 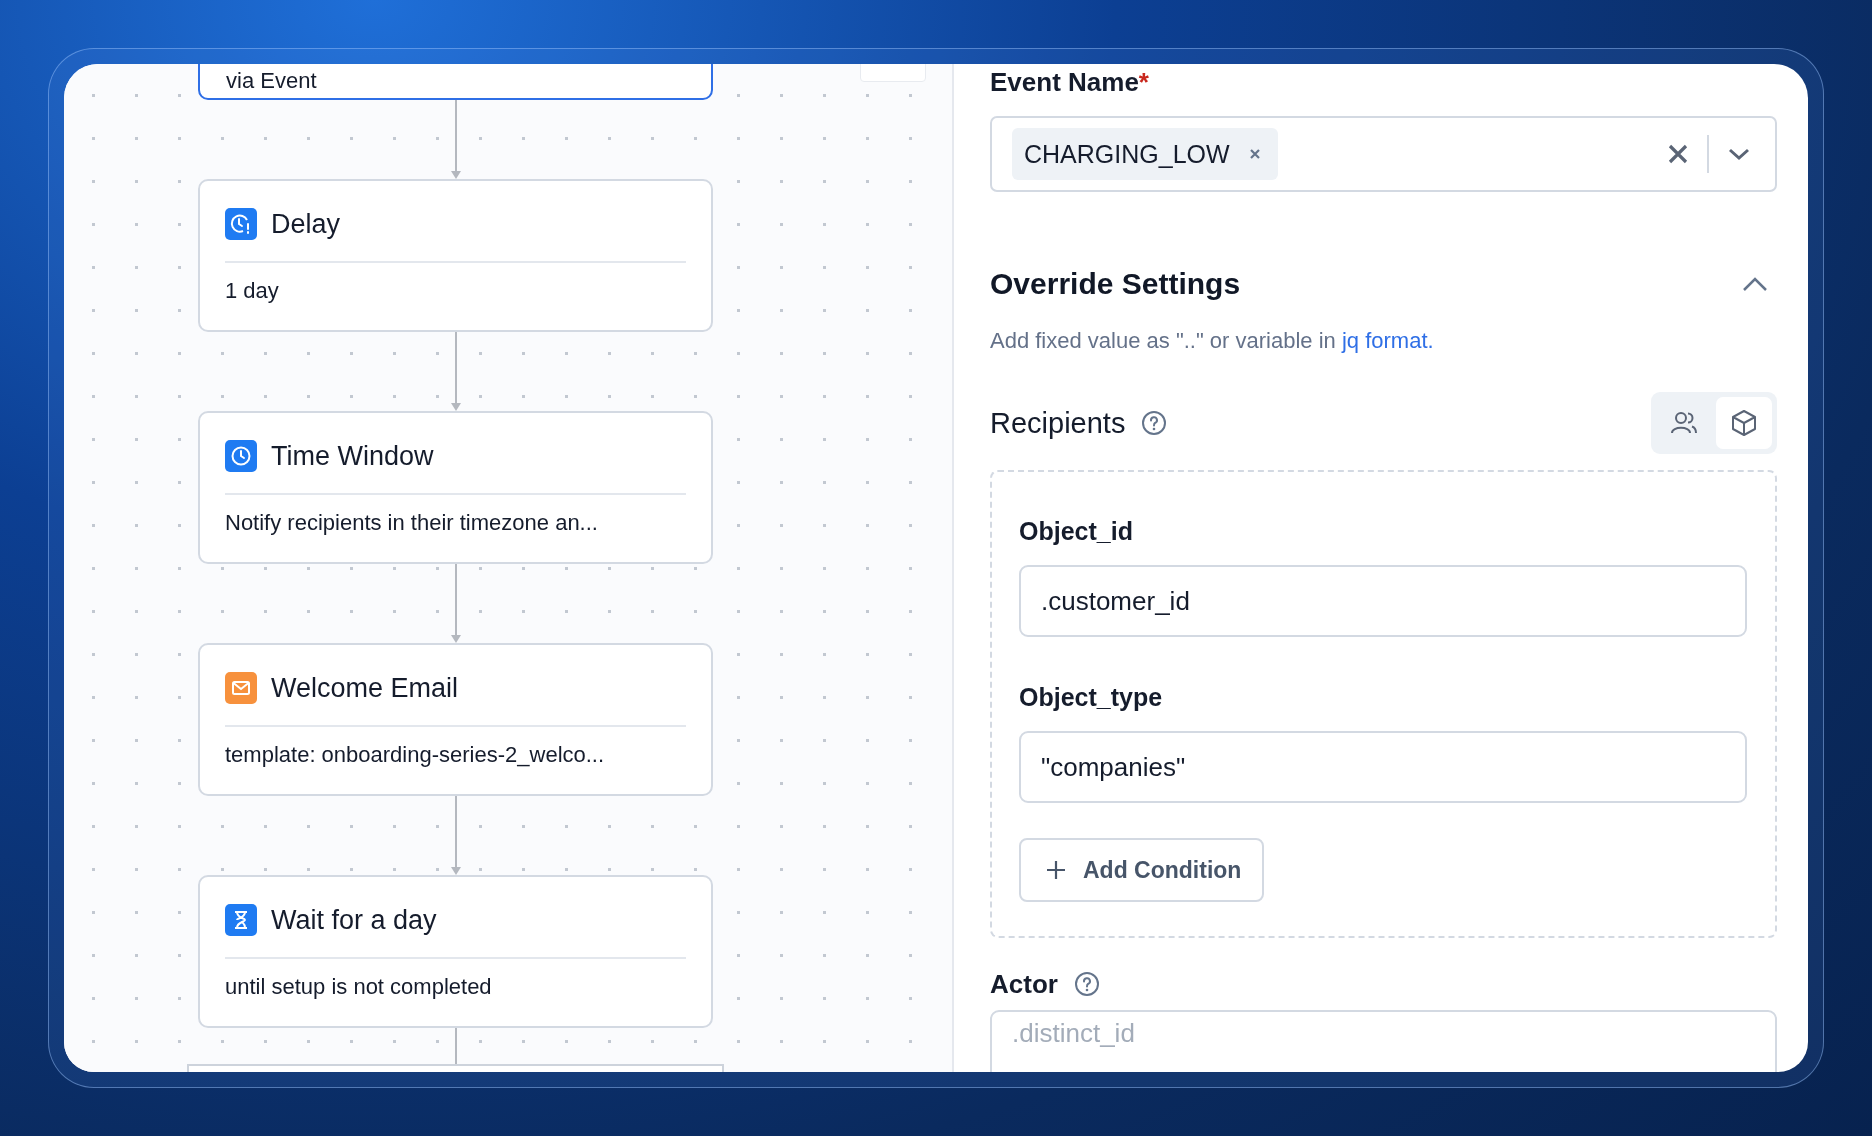 I want to click on recipients-label: Recipients, so click(x=1058, y=423).